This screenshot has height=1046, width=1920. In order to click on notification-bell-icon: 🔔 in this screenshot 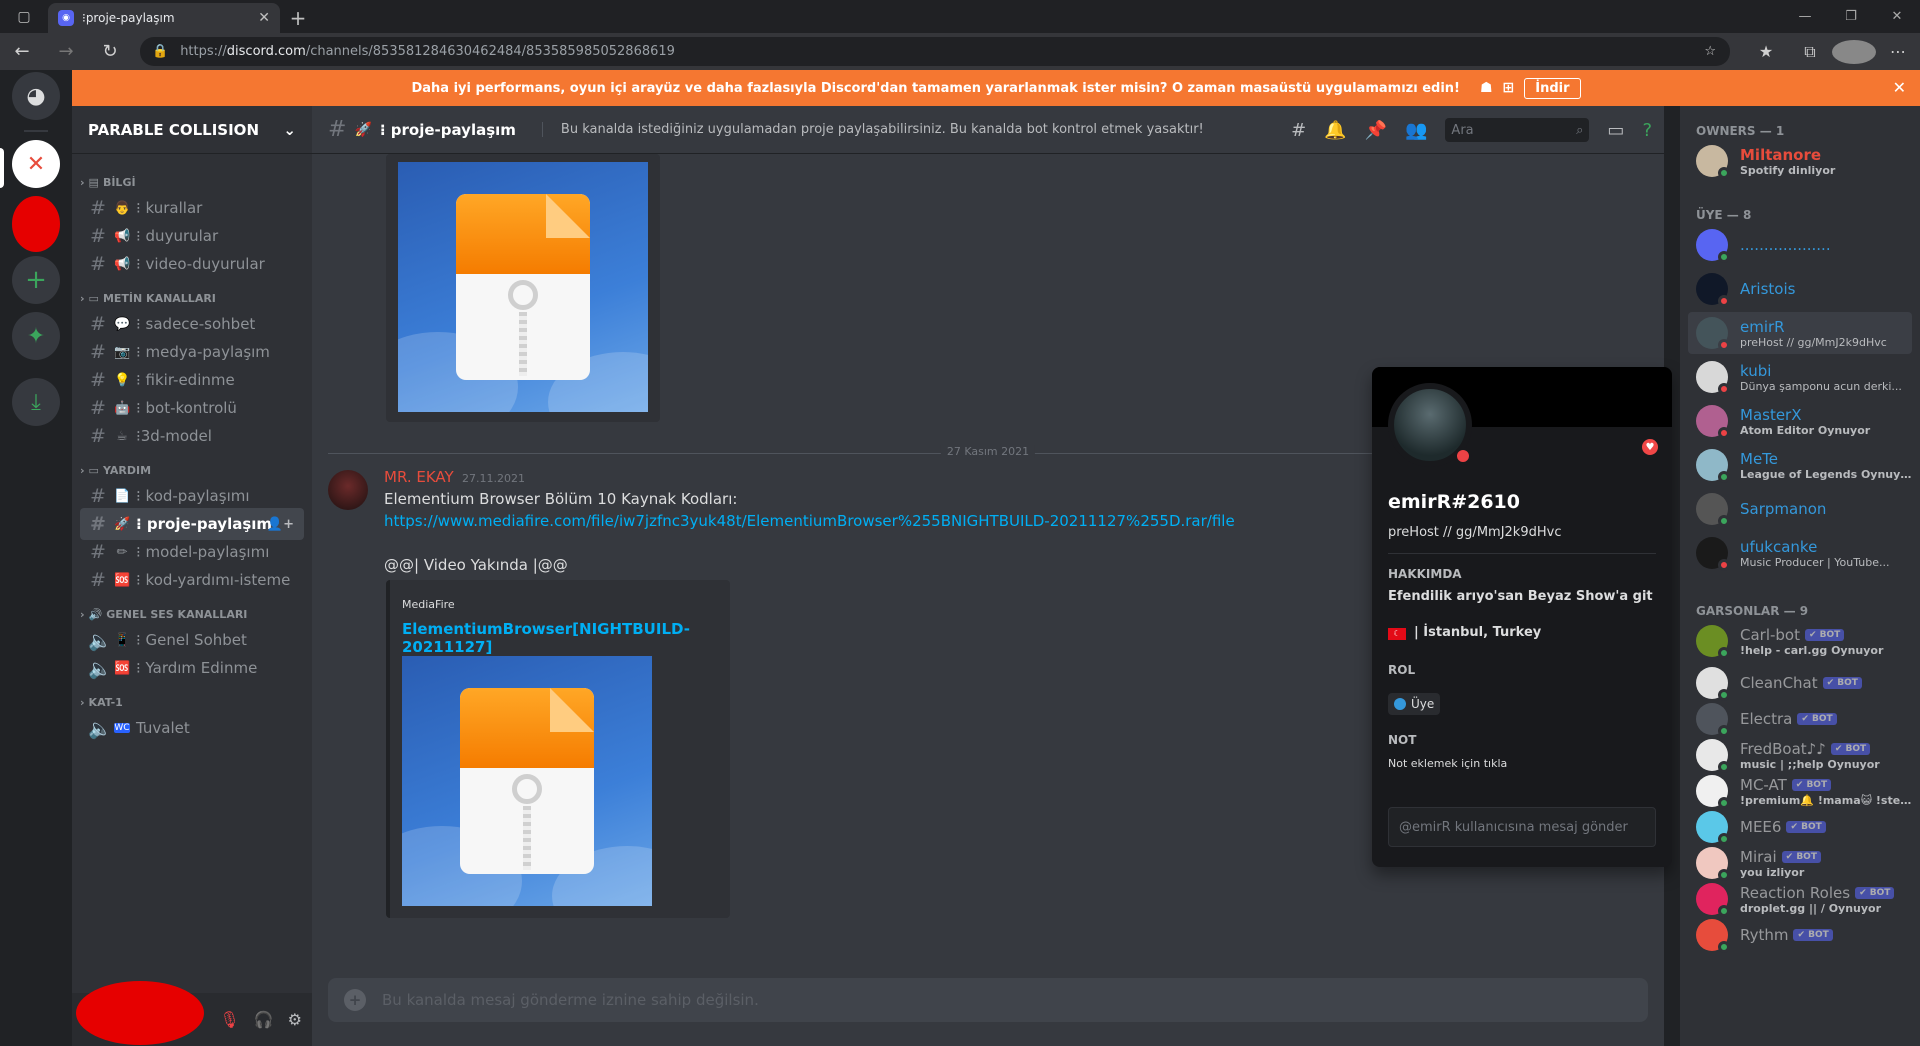, I will do `click(1335, 130)`.